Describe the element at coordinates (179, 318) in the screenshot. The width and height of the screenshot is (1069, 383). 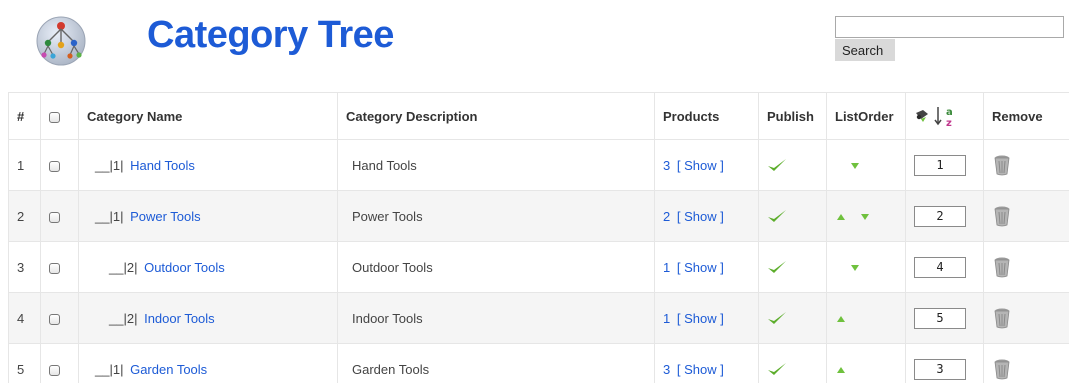
I see `category-link: Indoor Tools` at that location.